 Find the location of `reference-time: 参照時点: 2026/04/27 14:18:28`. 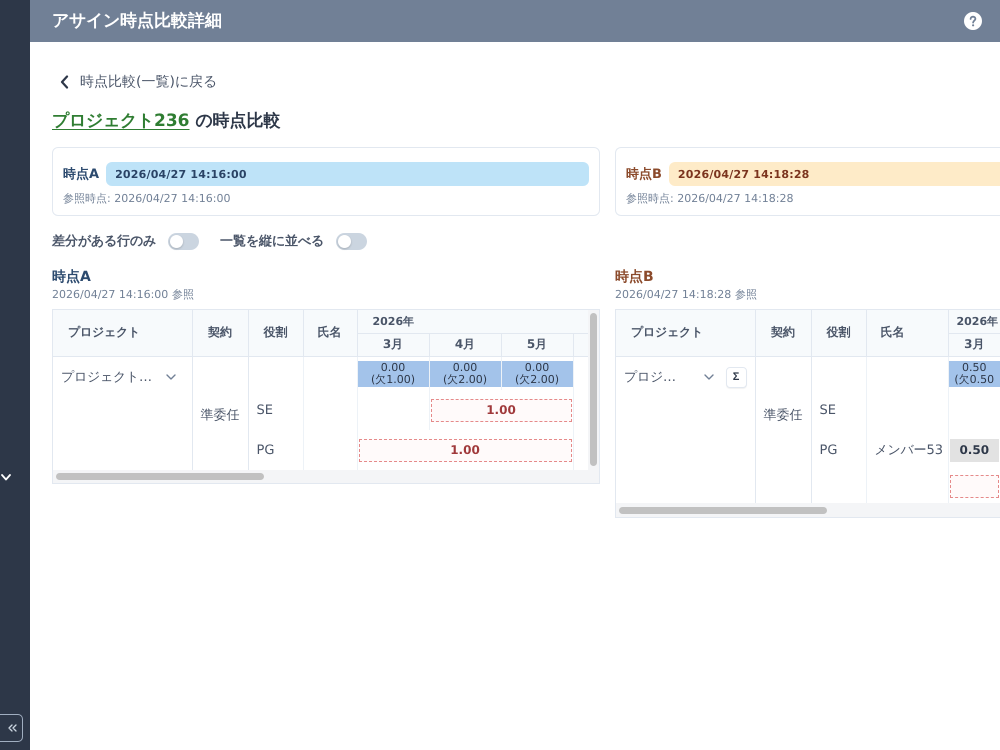

reference-time: 参照時点: 2026/04/27 14:18:28 is located at coordinates (710, 199).